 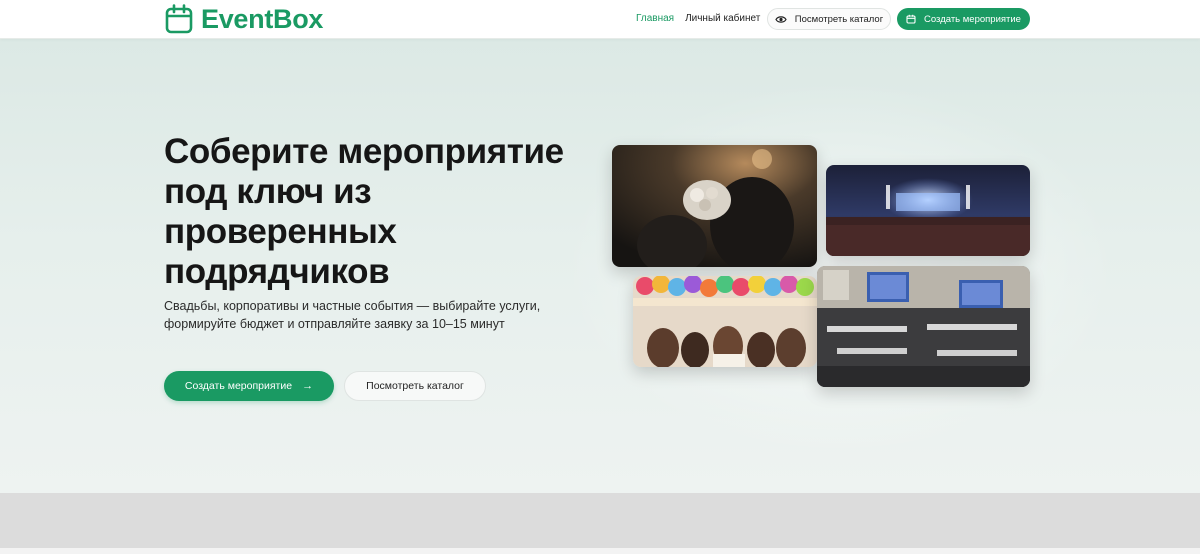 I want to click on hero-create-event-button-label: Создать мероприятие, so click(x=238, y=386).